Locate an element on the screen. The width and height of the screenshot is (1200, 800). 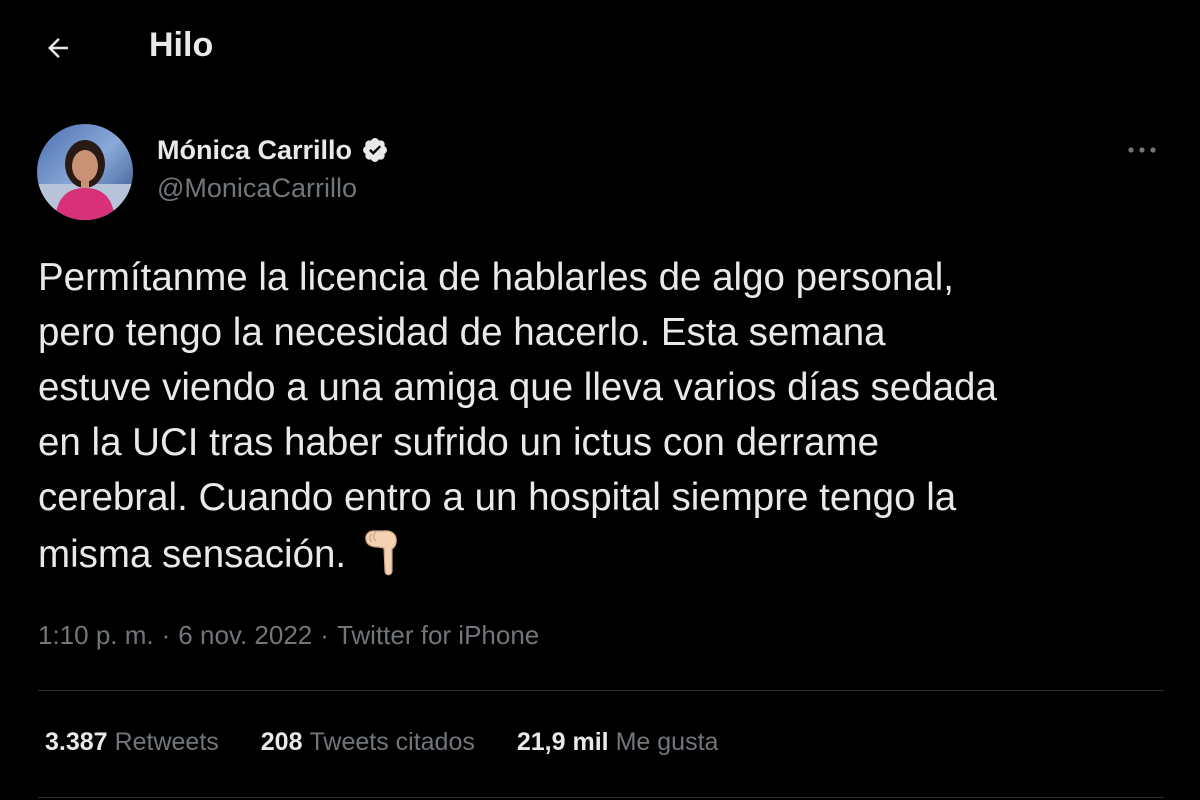
verified-badge-icon is located at coordinates (375, 150).